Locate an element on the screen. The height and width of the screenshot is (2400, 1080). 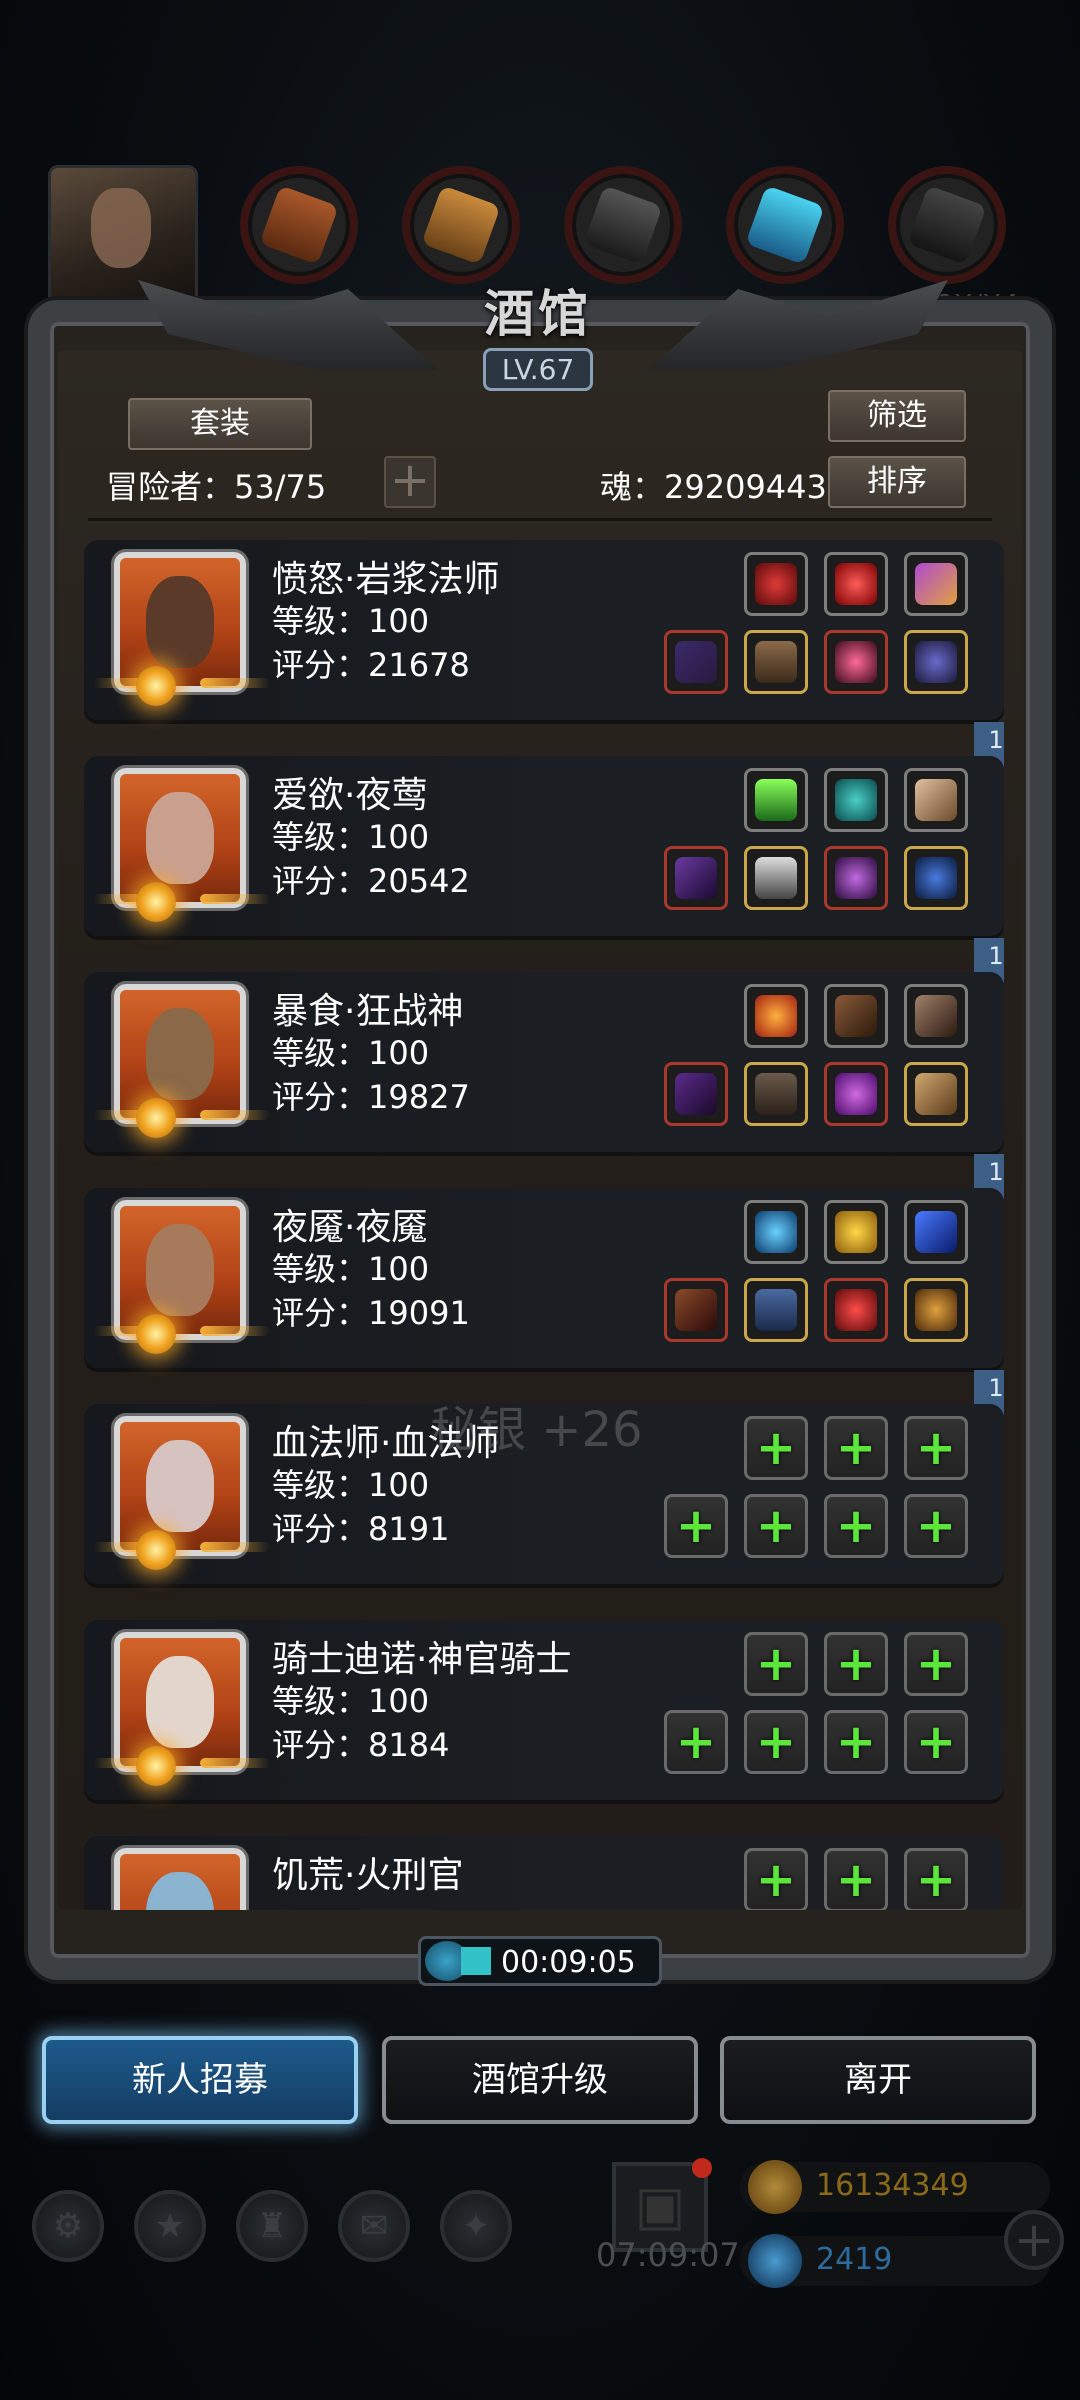
gold-relic-icon is located at coordinates (856, 1232).